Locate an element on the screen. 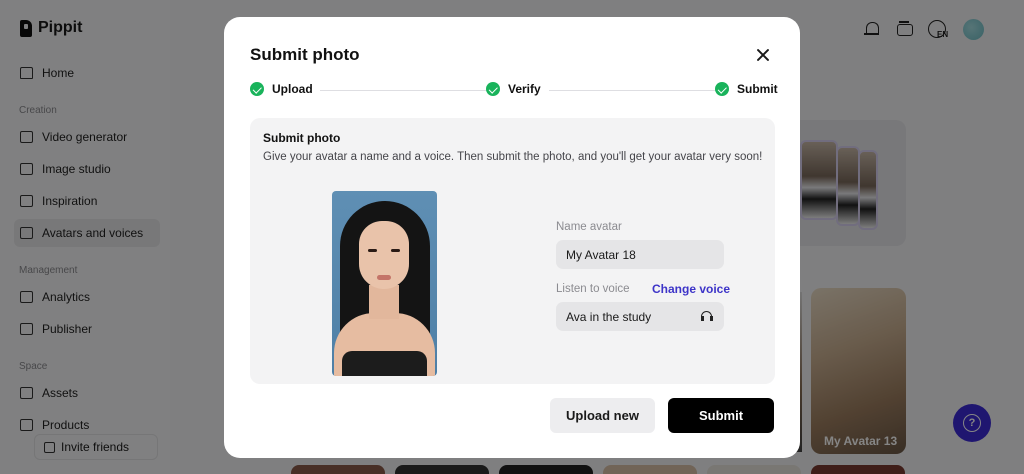 This screenshot has width=1024, height=474. submit-button: Submit is located at coordinates (721, 415).